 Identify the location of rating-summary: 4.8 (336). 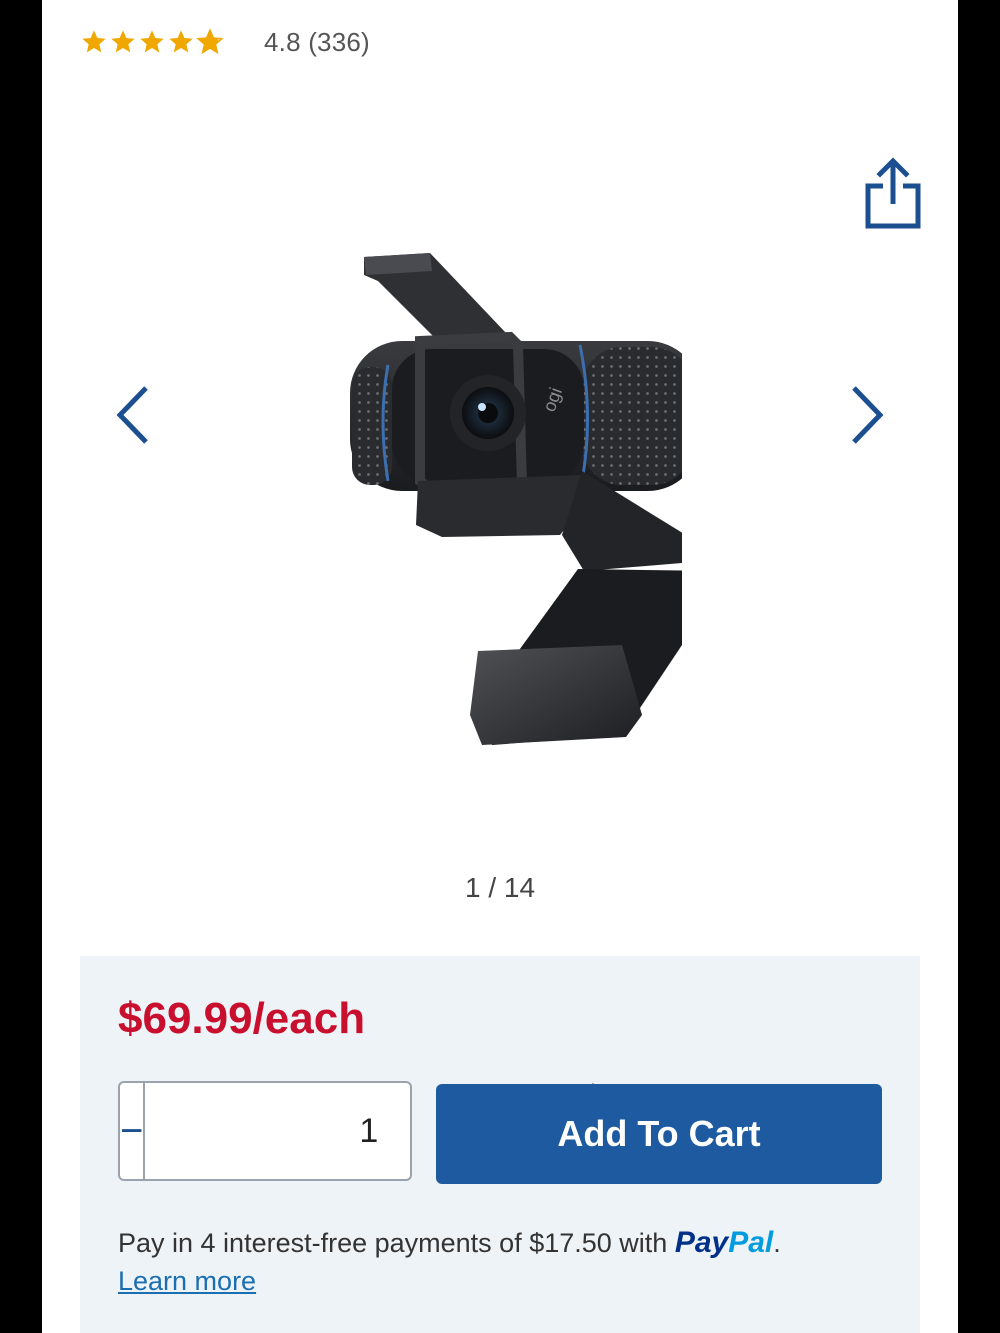
(317, 42).